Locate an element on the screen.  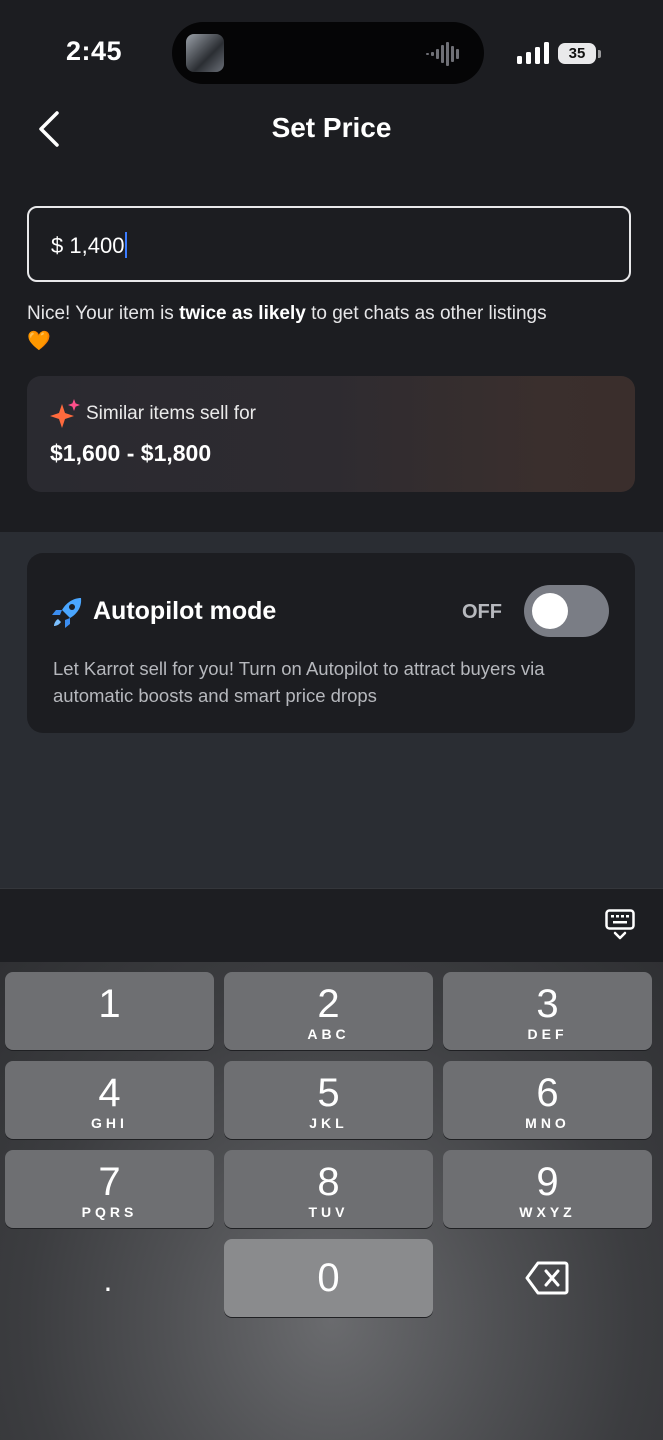
cellular-signal-icon is located at coordinates (533, 53).